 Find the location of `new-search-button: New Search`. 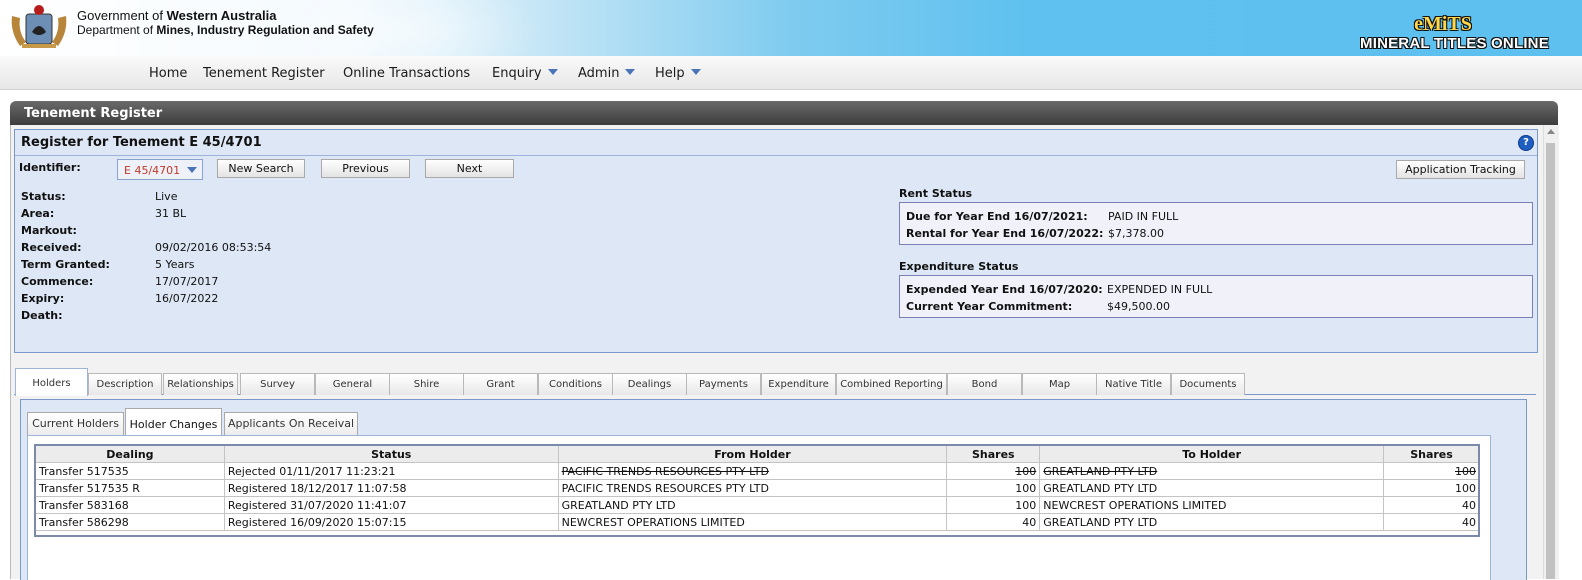

new-search-button: New Search is located at coordinates (261, 168).